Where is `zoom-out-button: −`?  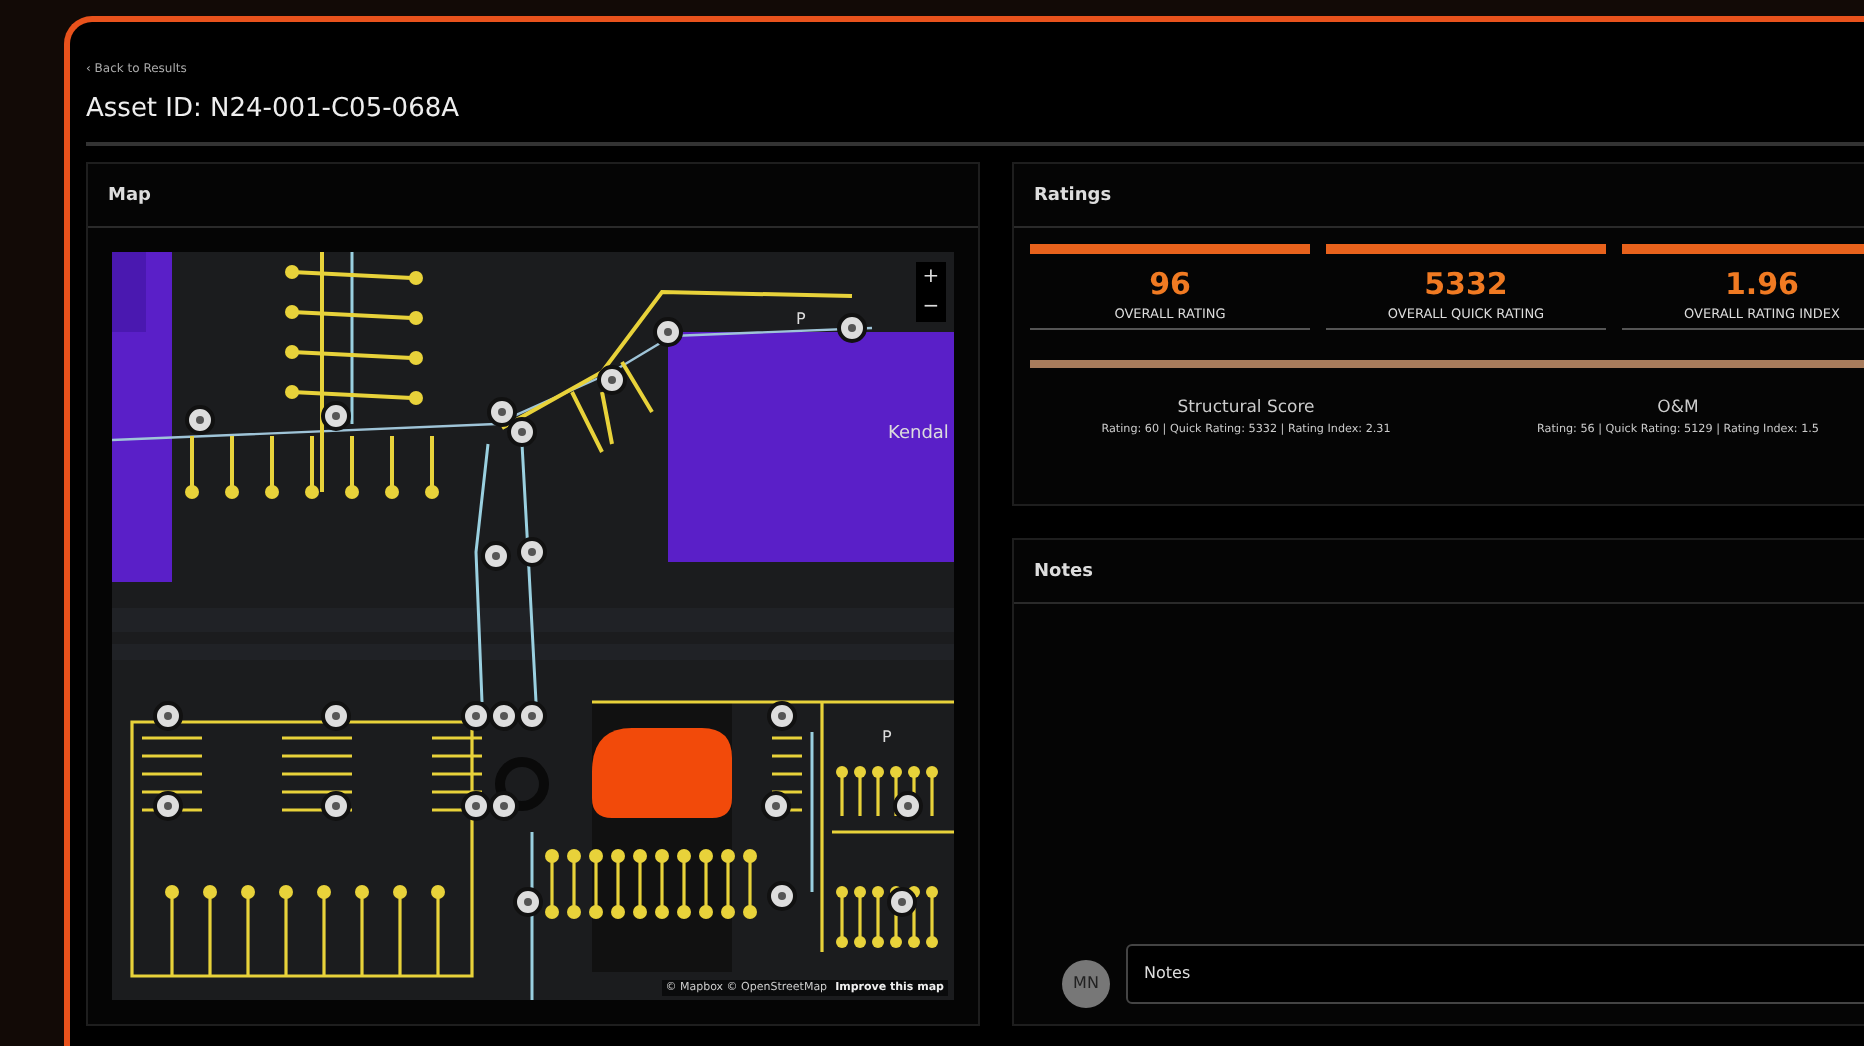 zoom-out-button: − is located at coordinates (931, 307).